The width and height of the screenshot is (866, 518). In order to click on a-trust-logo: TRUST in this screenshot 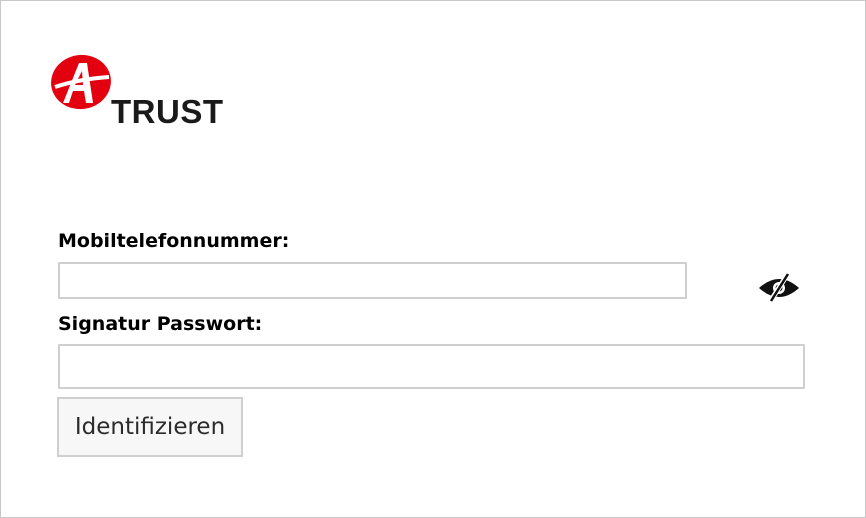, I will do `click(136, 93)`.